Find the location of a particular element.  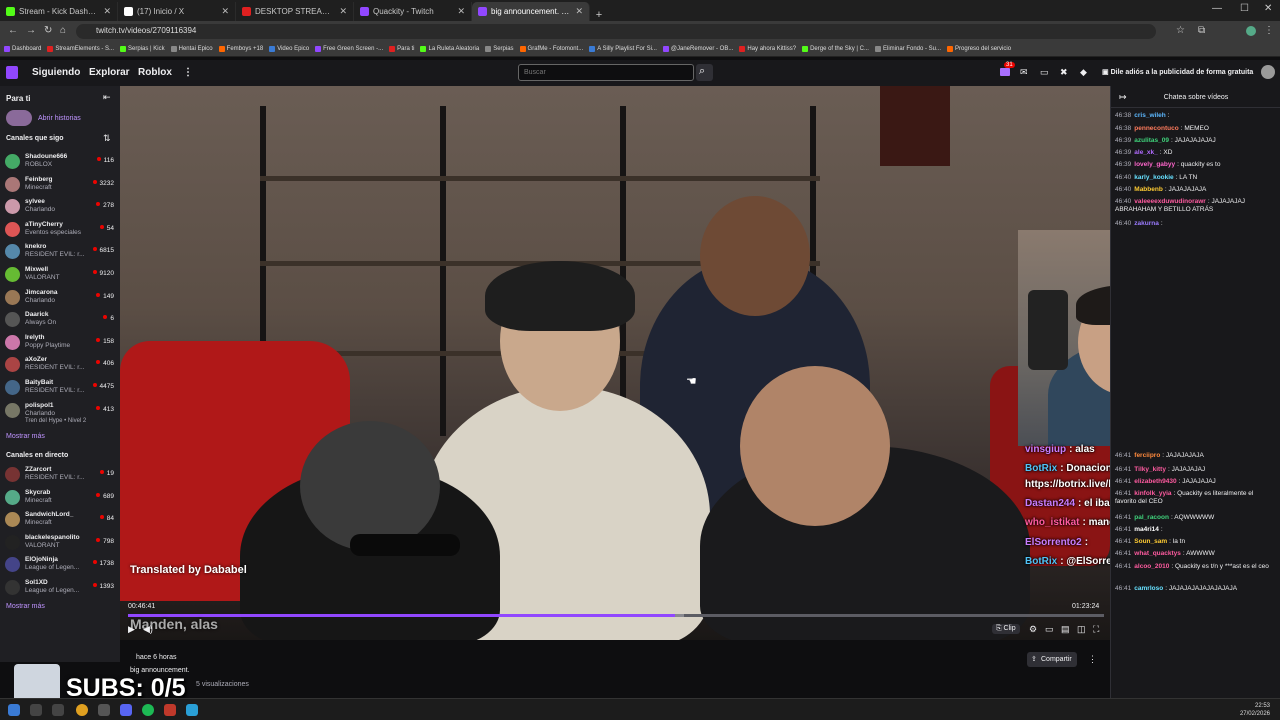

taskbar-app-icon is located at coordinates (104, 710).